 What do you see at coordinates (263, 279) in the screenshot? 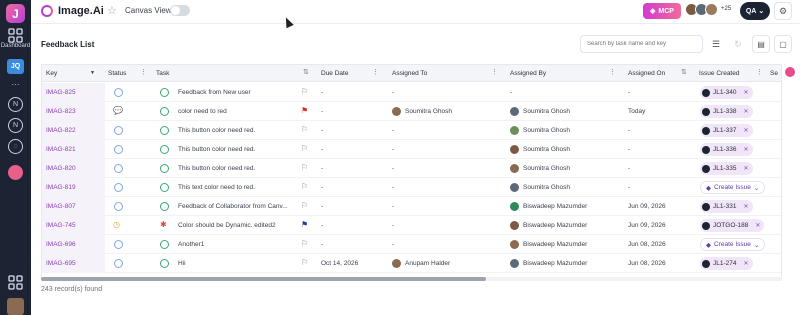
I see `scroll-thumb` at bounding box center [263, 279].